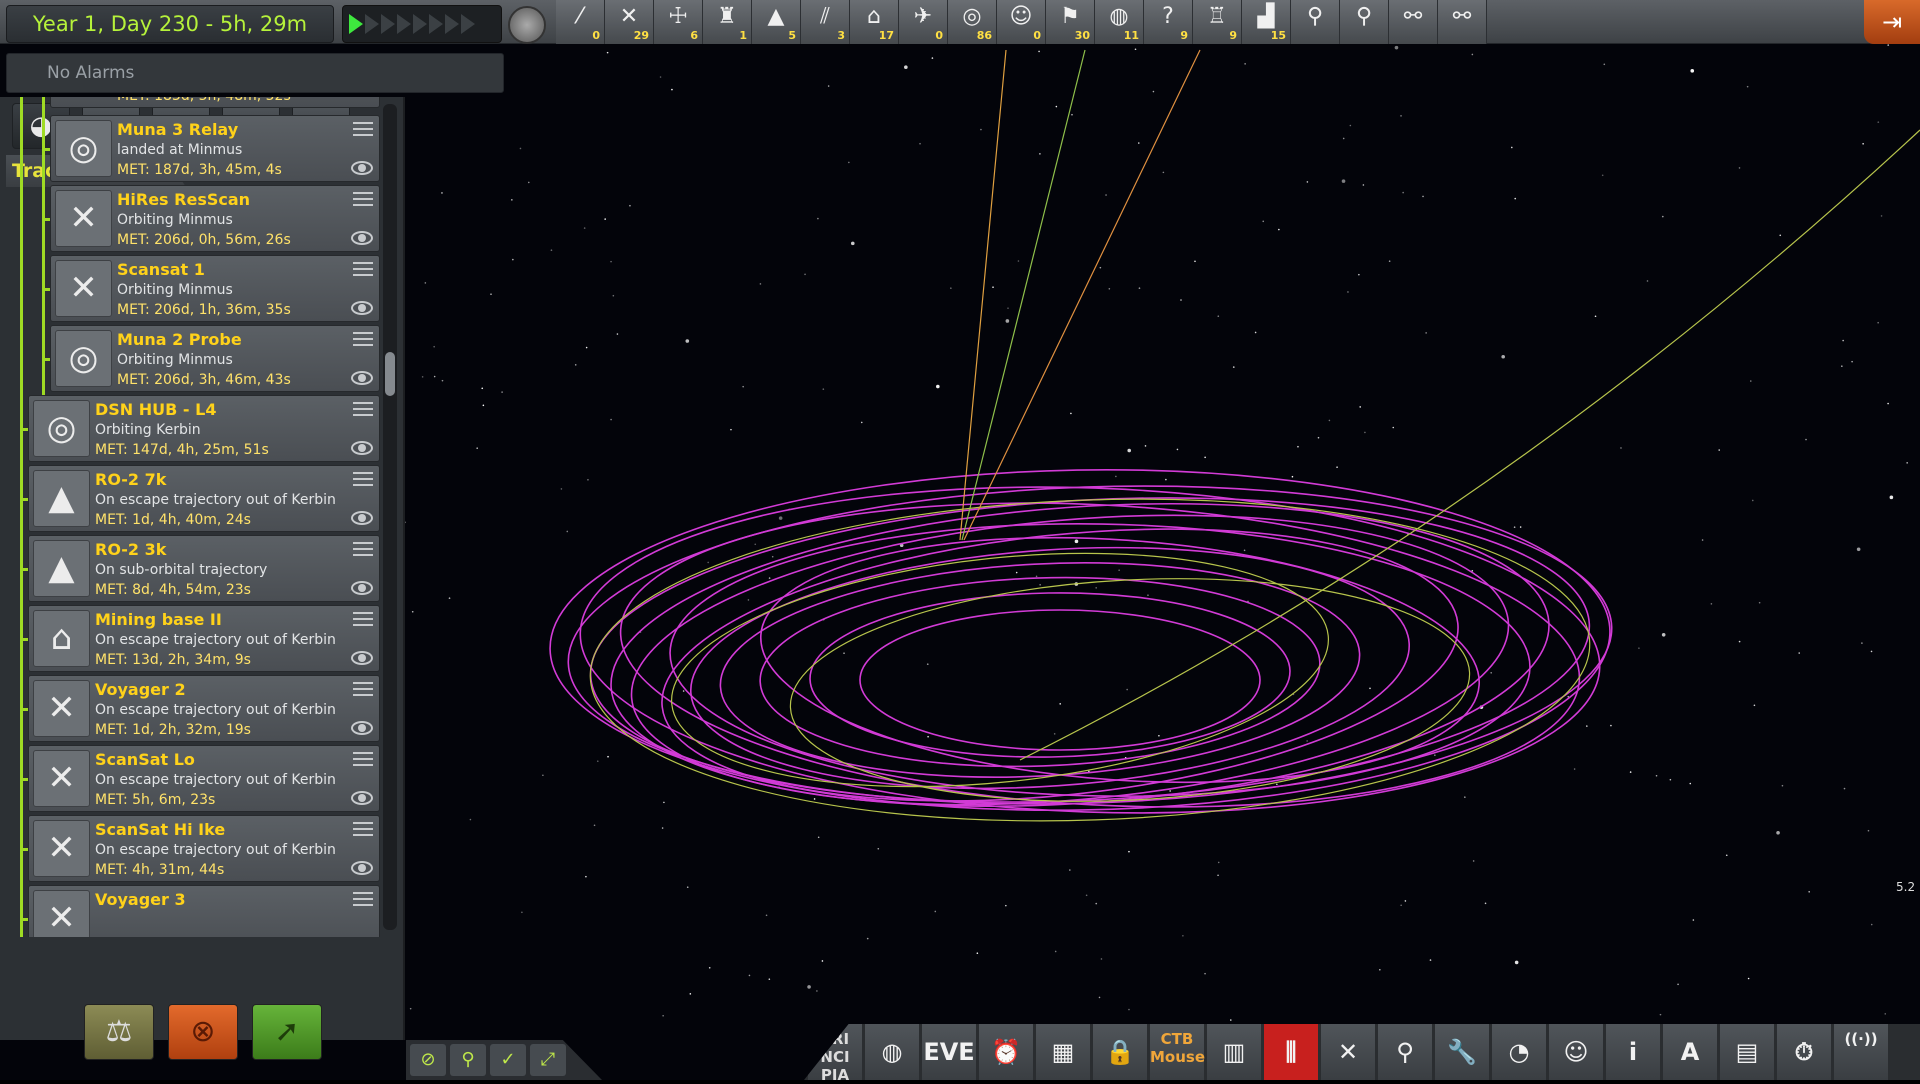  What do you see at coordinates (1177, 1052) in the screenshot?
I see `ctb-button: CTB Mouse` at bounding box center [1177, 1052].